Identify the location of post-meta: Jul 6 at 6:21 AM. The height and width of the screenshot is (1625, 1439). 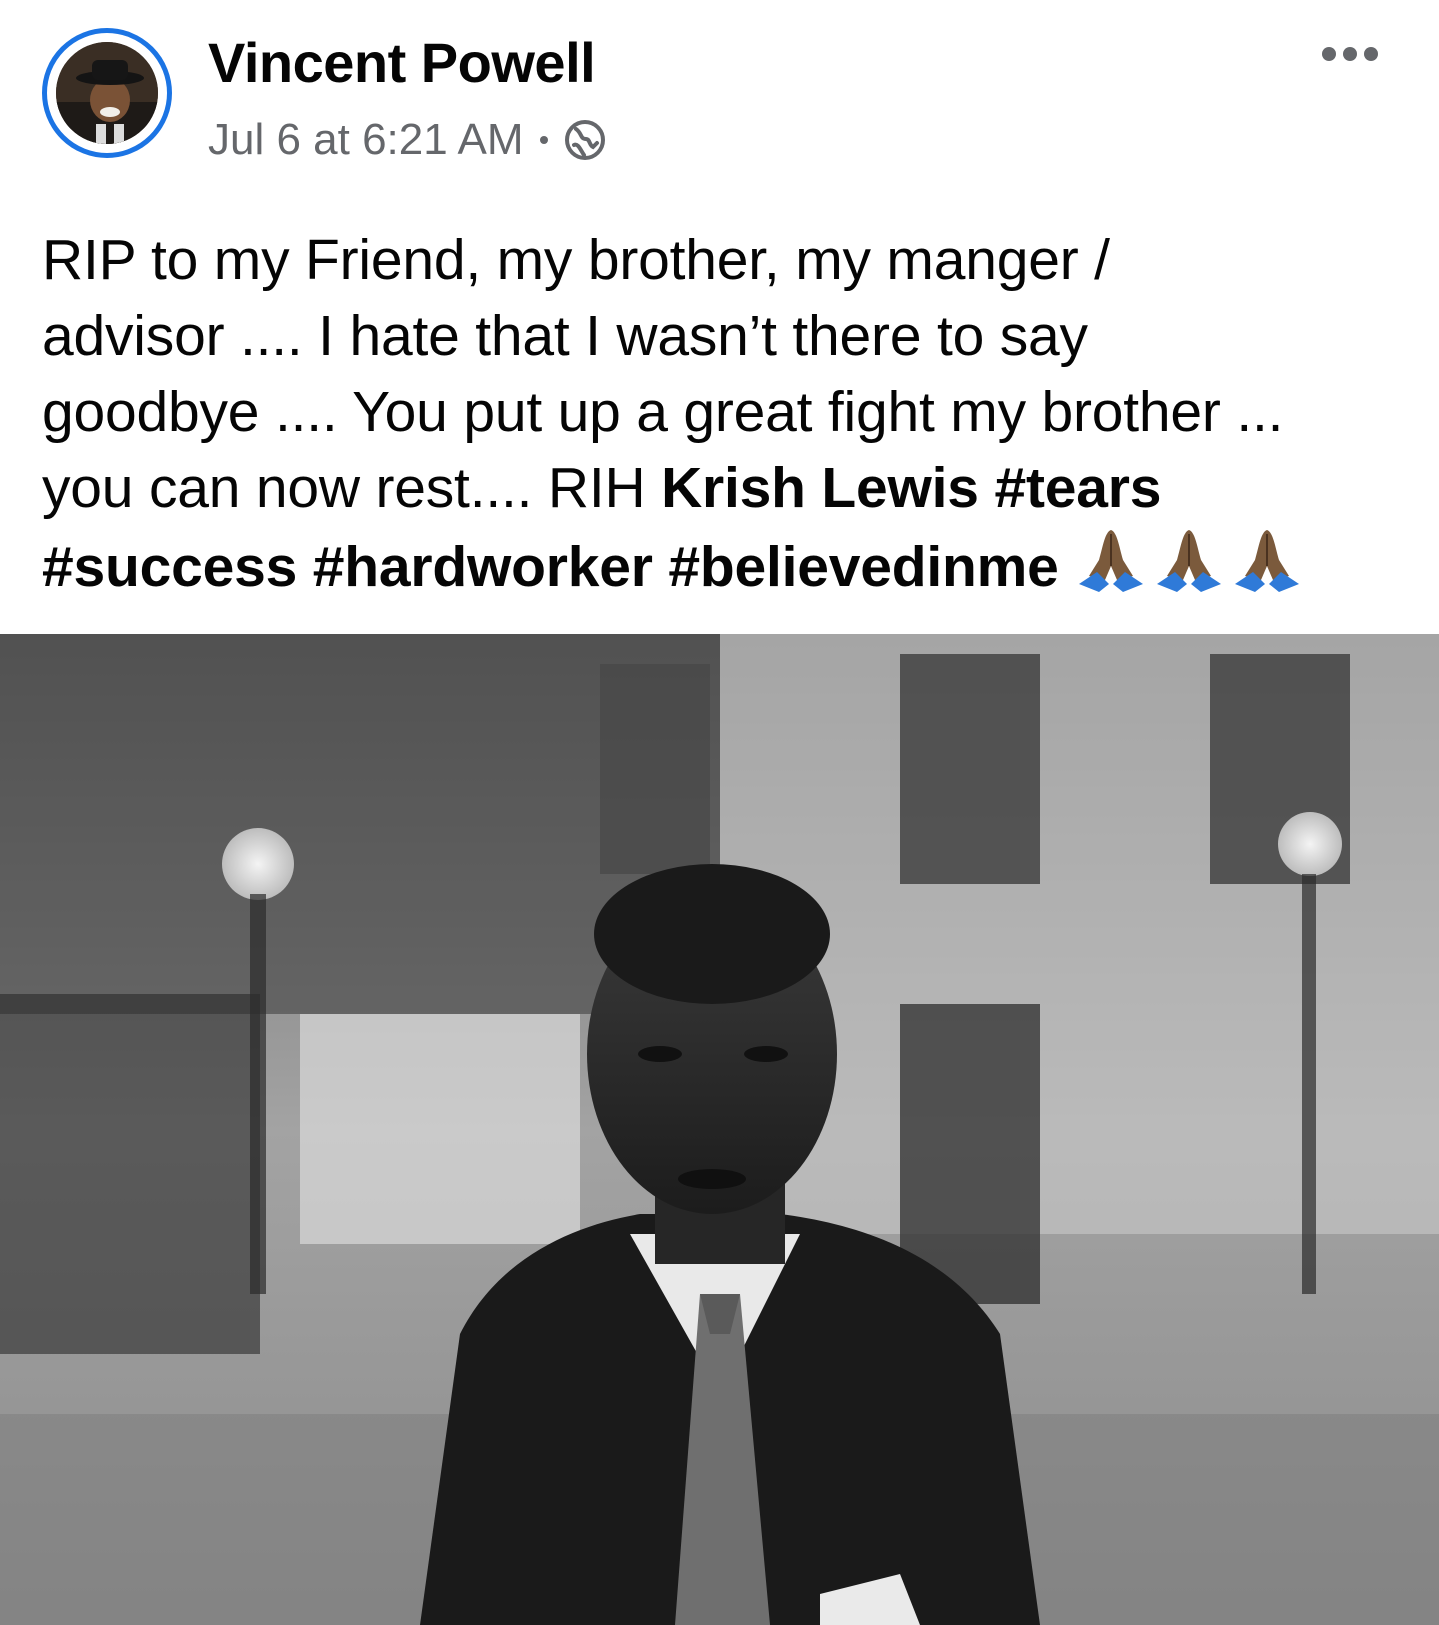
(407, 140).